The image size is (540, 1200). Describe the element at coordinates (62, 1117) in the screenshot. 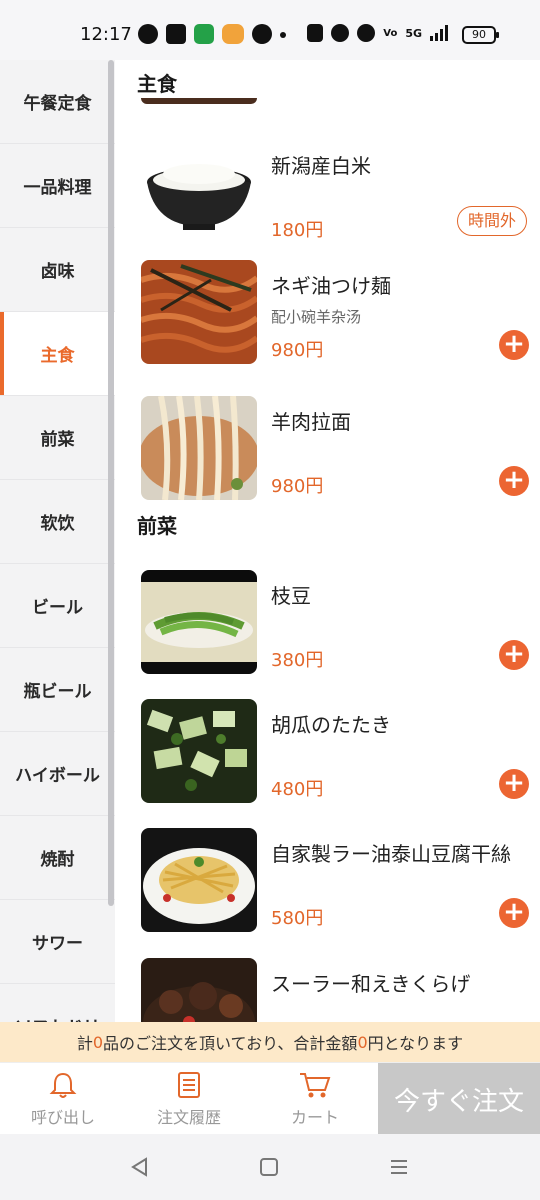

I see `call-staff-label: 呼び出し` at that location.